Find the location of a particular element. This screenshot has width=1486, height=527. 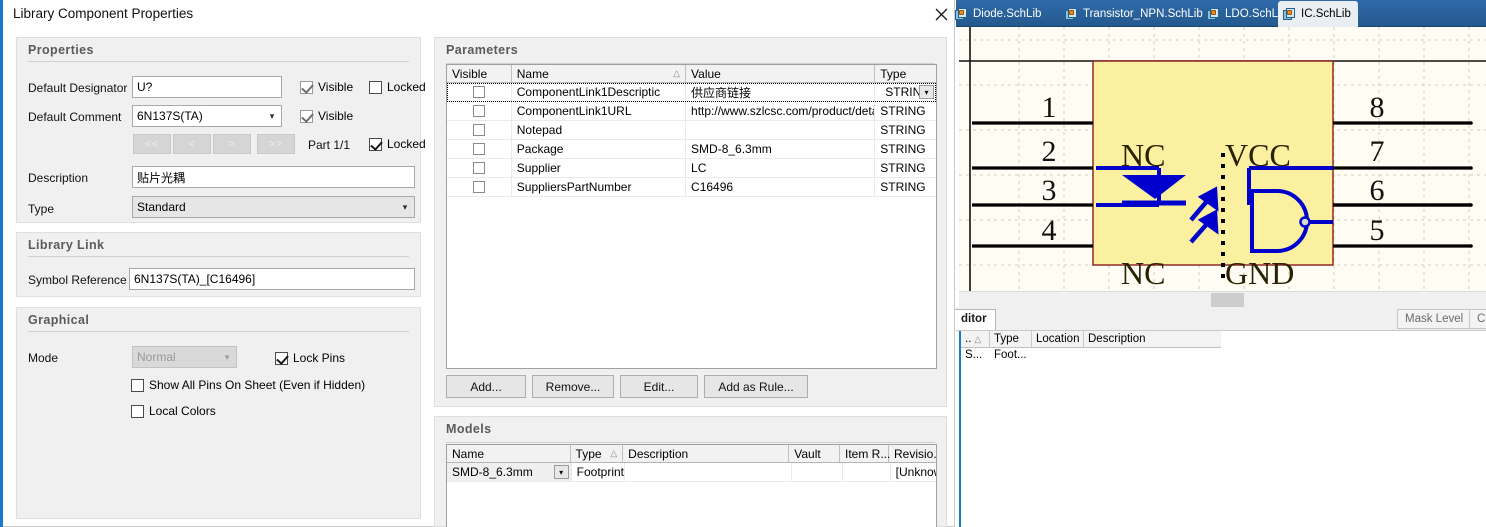

svg-text: 4 is located at coordinates (1049, 230).